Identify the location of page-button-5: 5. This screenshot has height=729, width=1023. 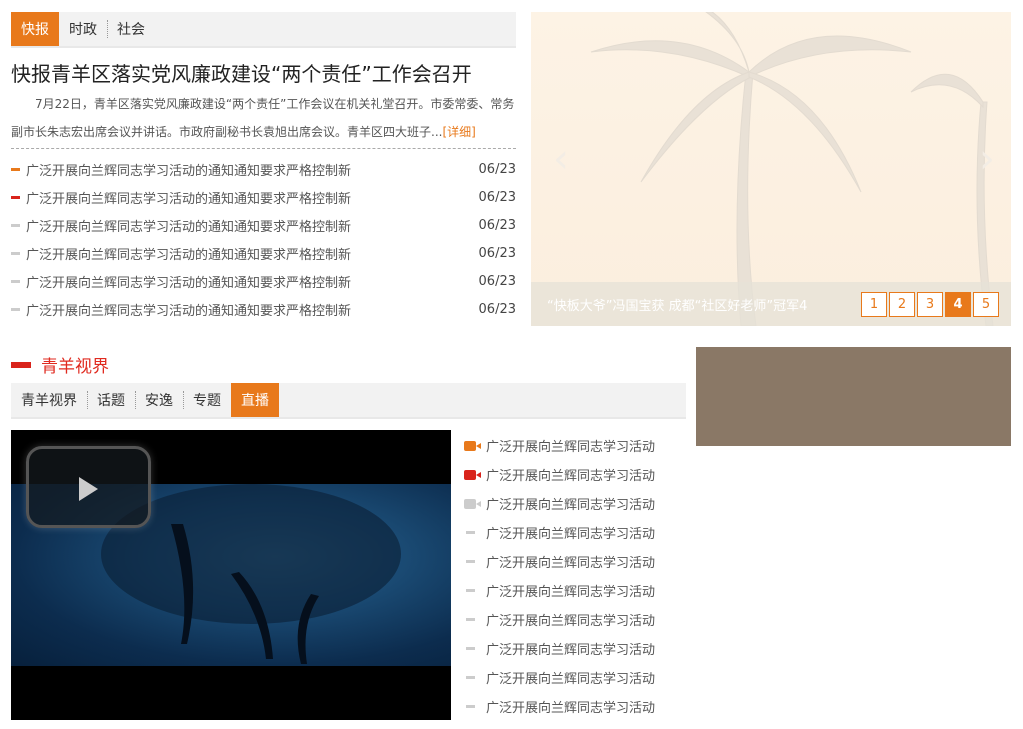
(986, 304).